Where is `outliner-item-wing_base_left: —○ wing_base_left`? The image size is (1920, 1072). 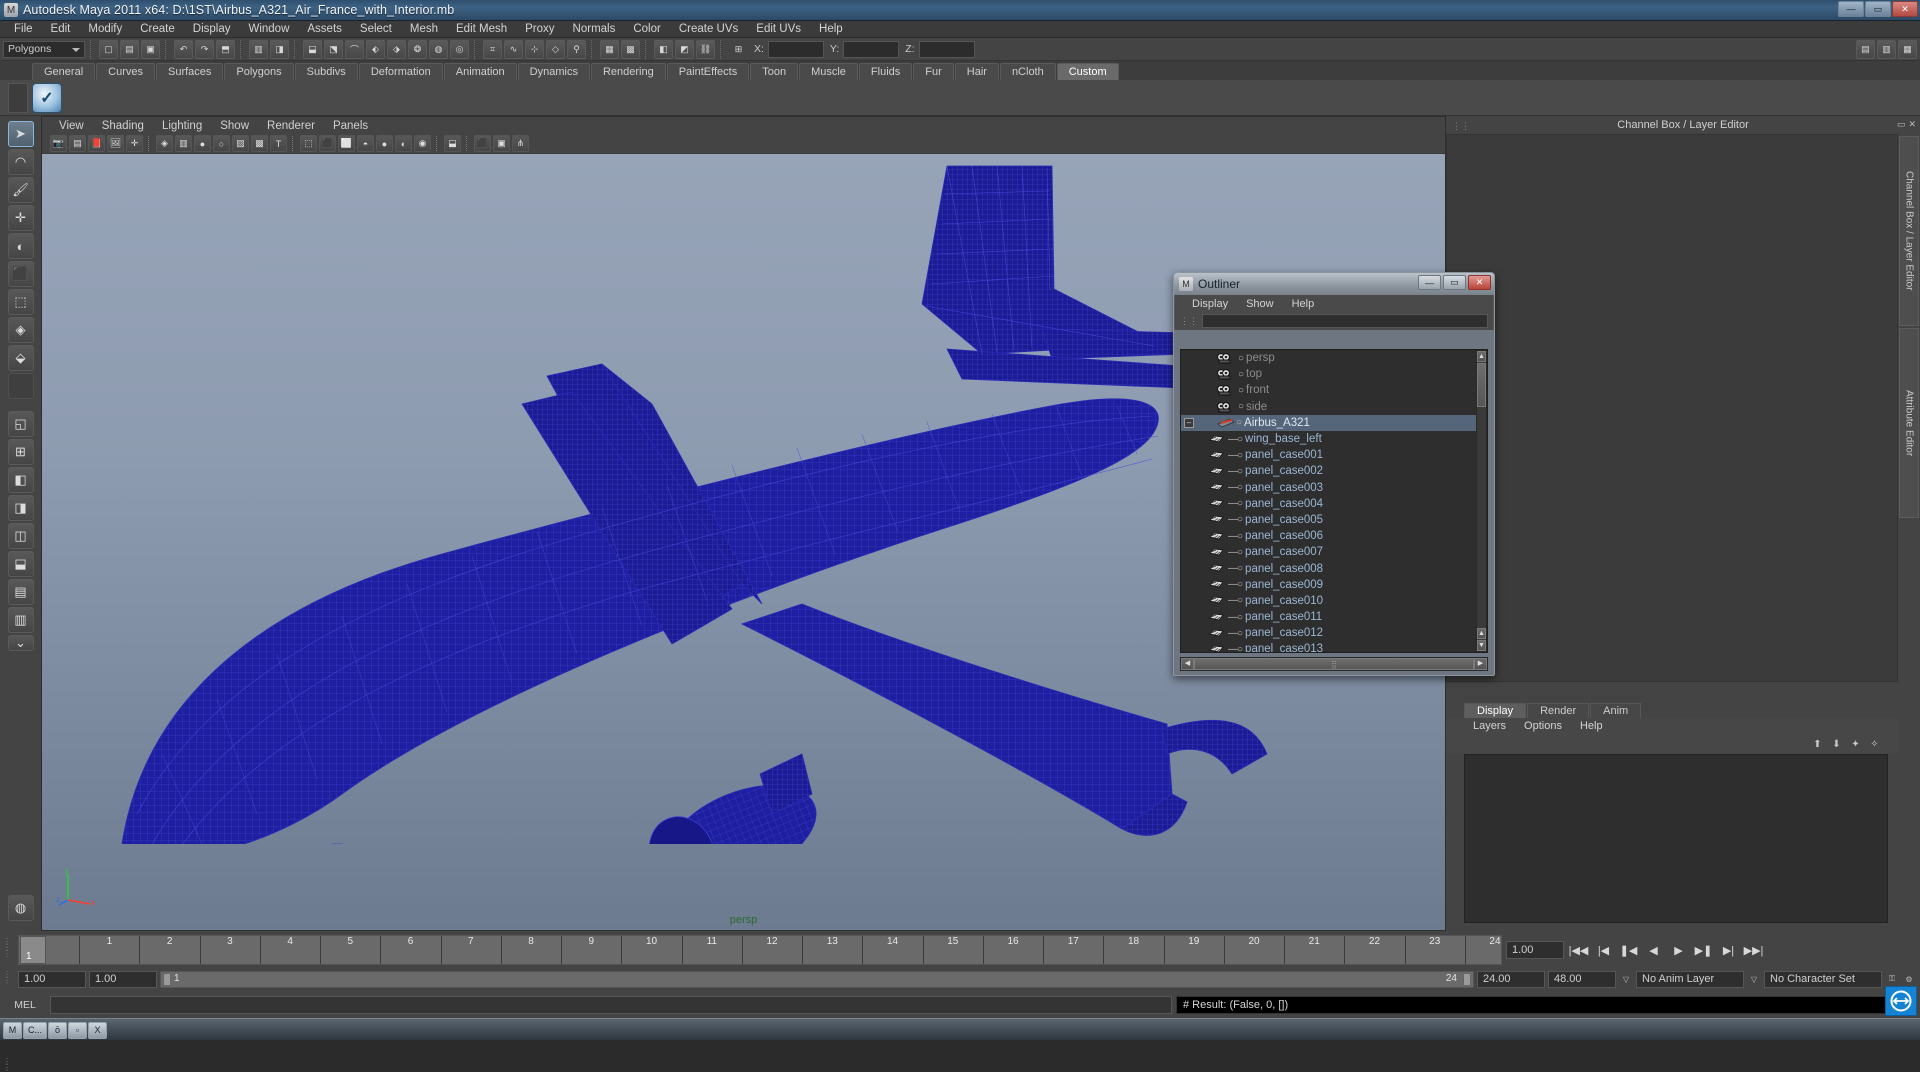
outliner-item-wing_base_left: —○ wing_base_left is located at coordinates (1334, 439).